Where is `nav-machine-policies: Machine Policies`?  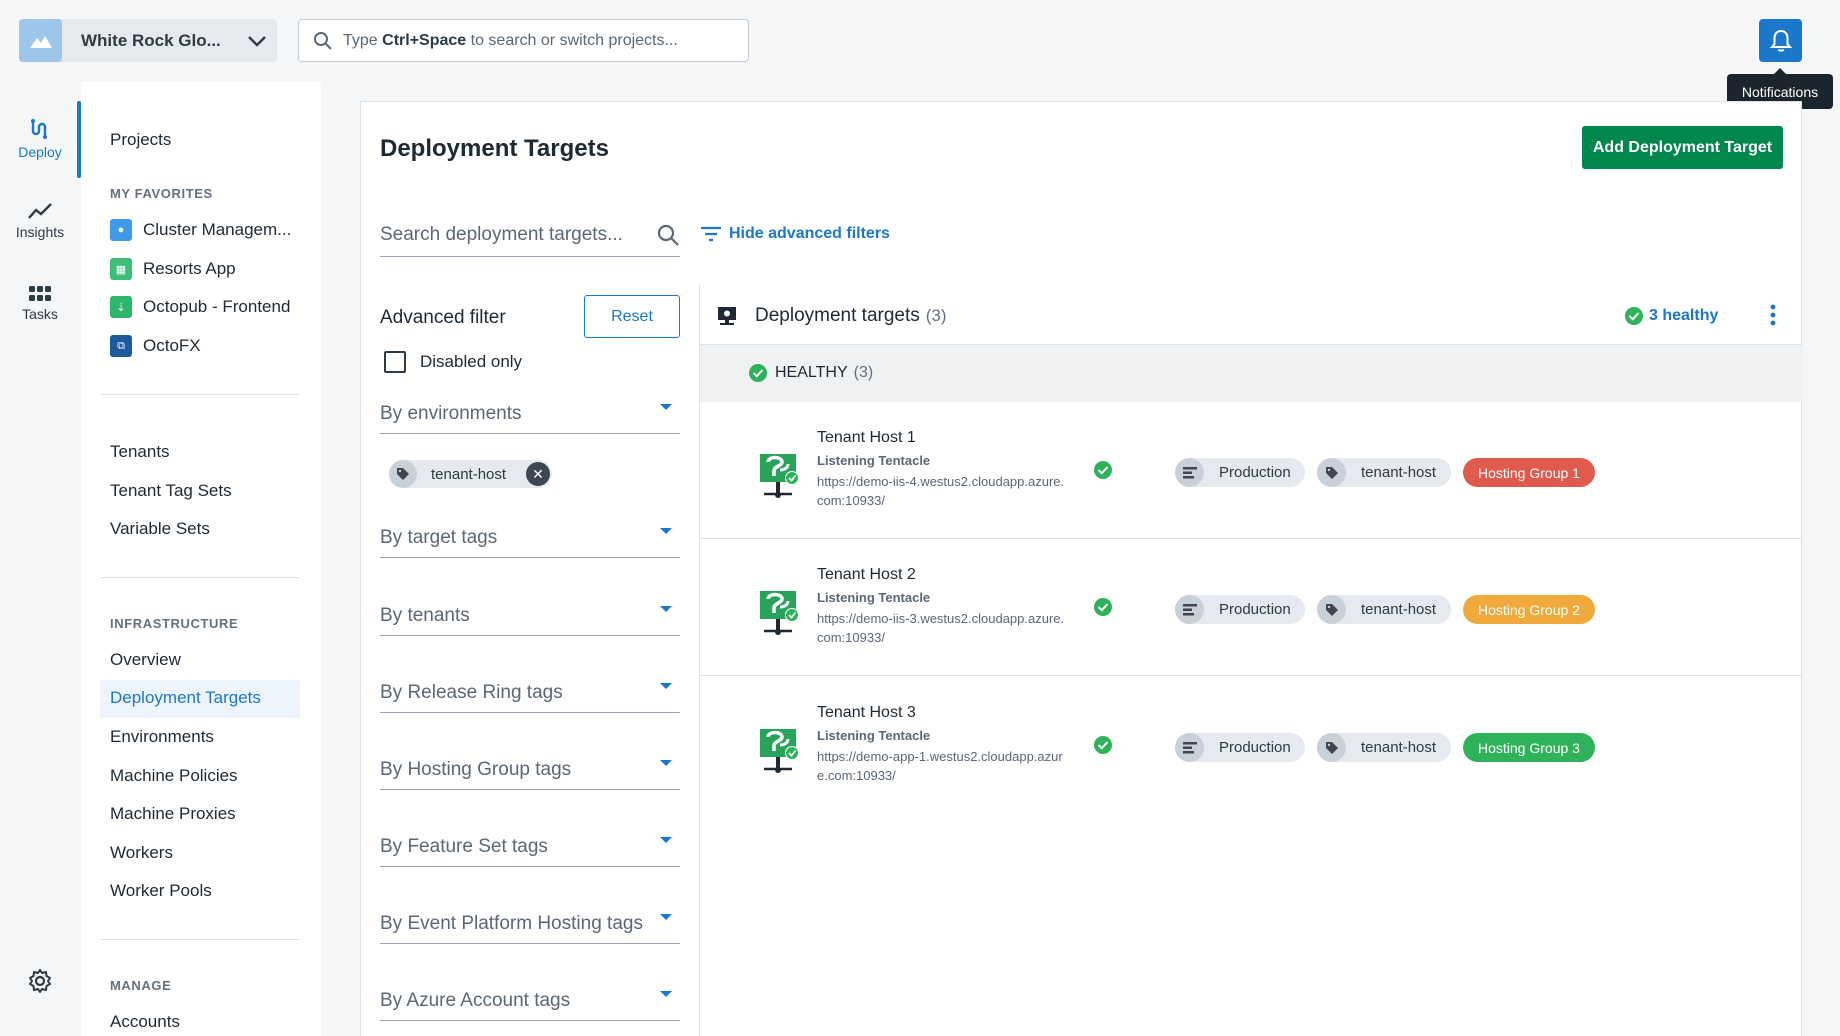 nav-machine-policies: Machine Policies is located at coordinates (174, 776).